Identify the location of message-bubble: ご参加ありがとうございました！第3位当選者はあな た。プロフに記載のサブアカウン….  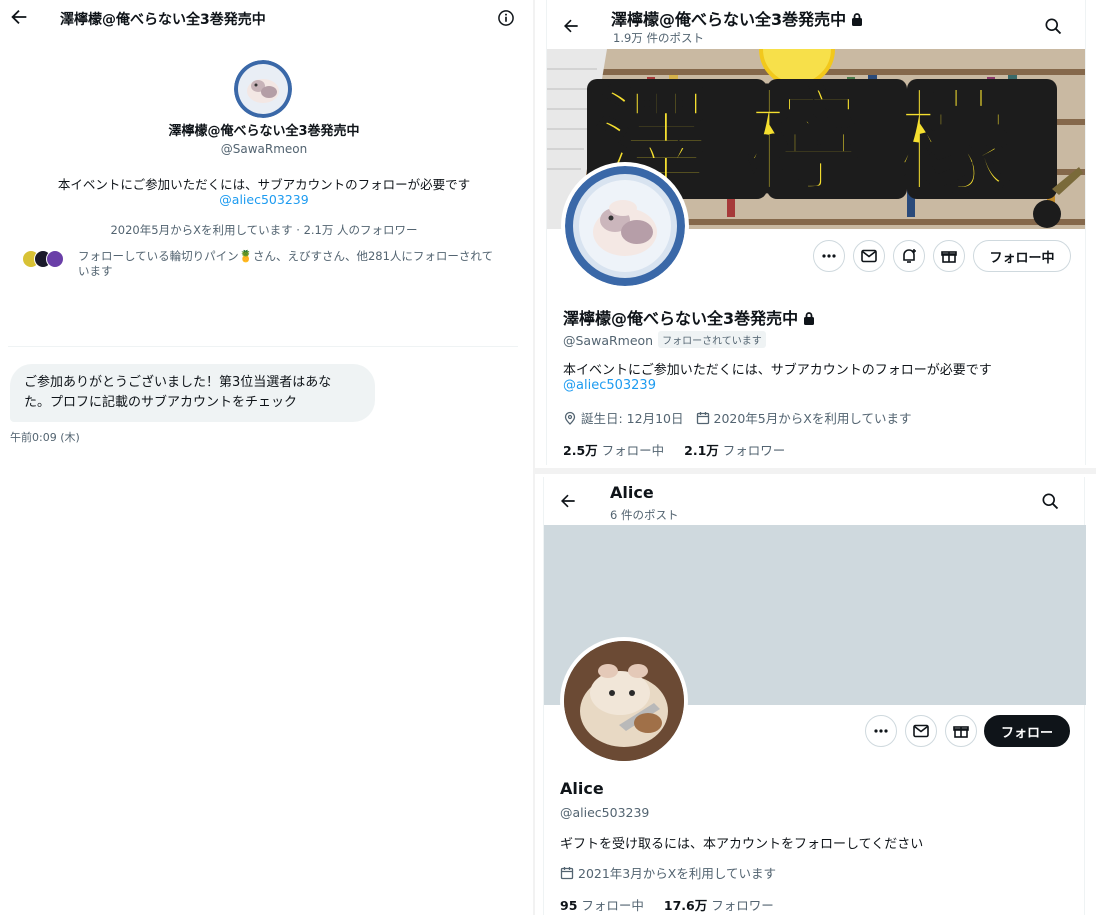
(192, 393).